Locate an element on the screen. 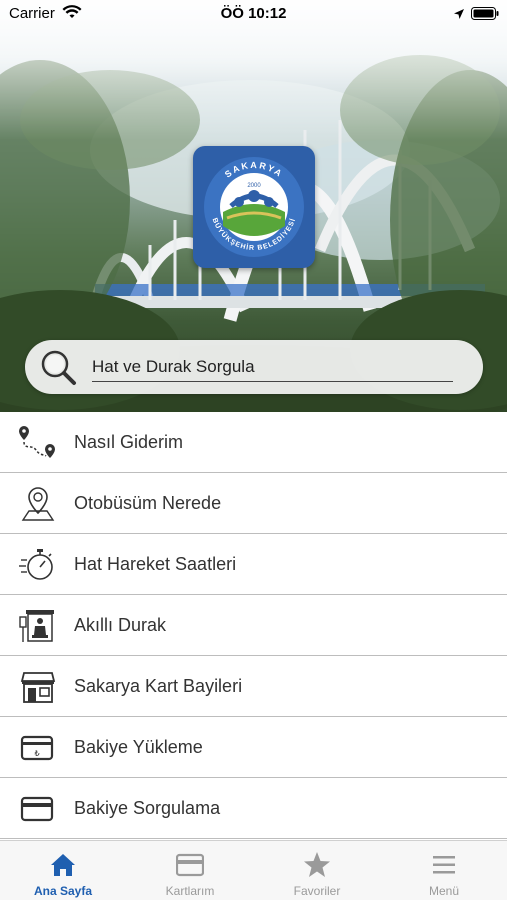 The height and width of the screenshot is (900, 507). star-icon is located at coordinates (317, 867).